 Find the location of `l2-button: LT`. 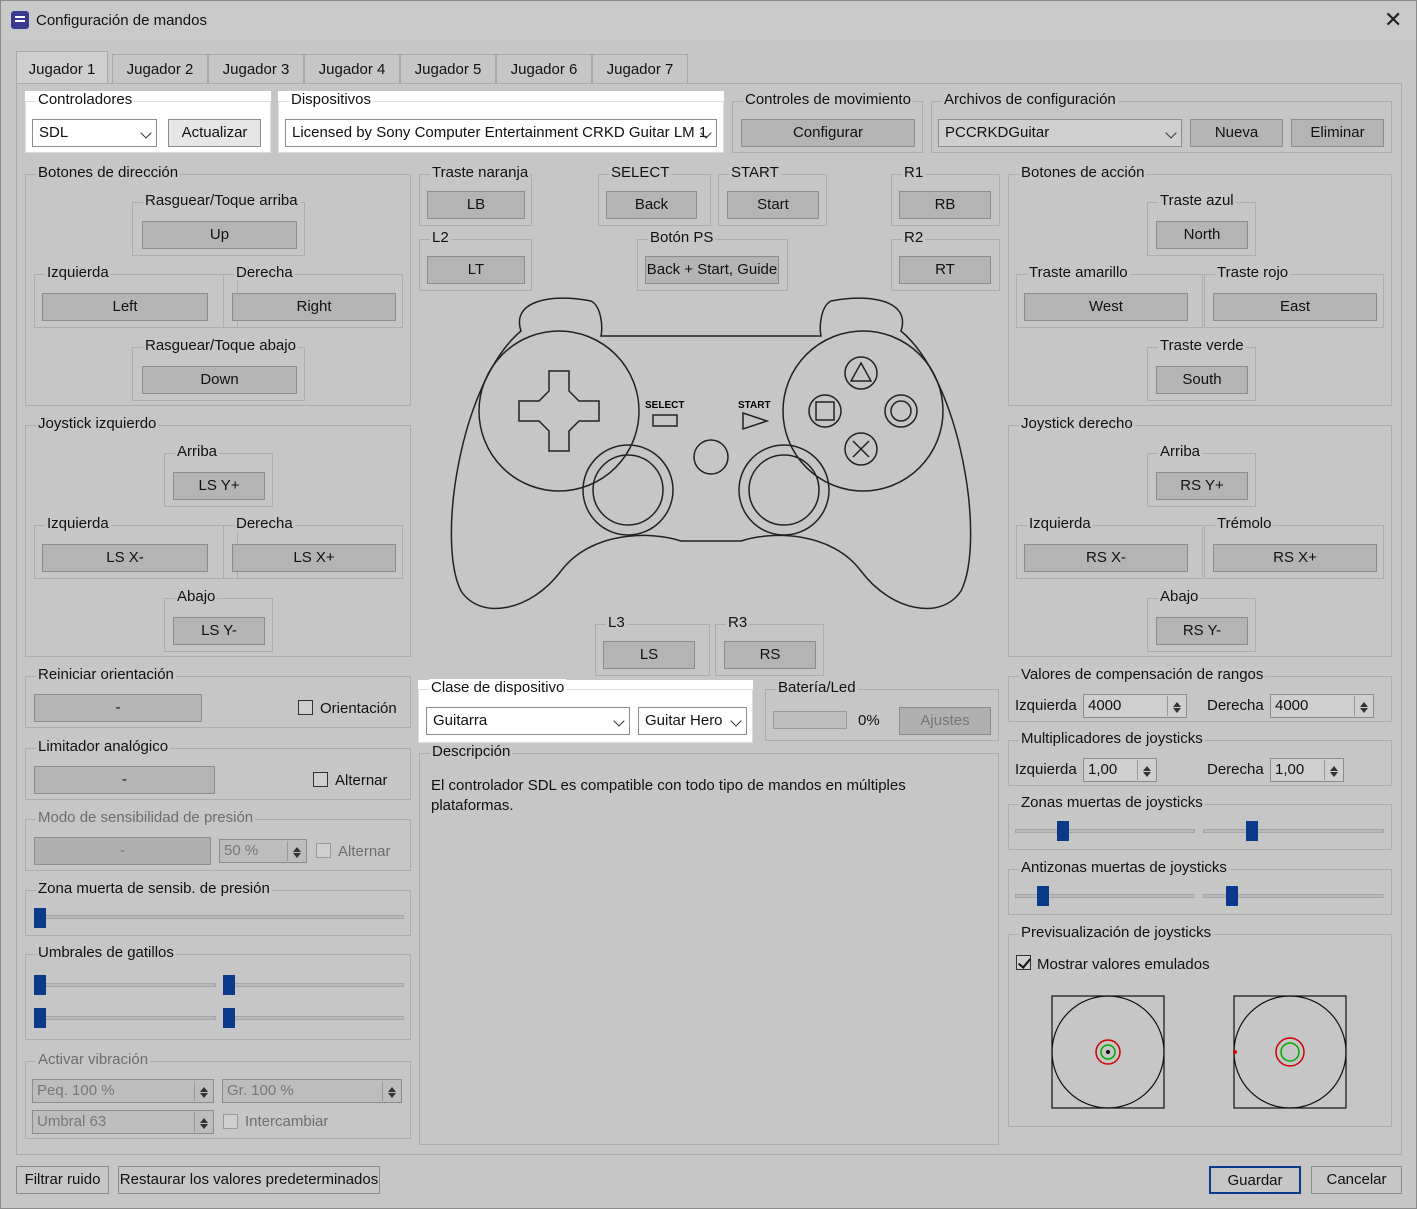

l2-button: LT is located at coordinates (476, 270).